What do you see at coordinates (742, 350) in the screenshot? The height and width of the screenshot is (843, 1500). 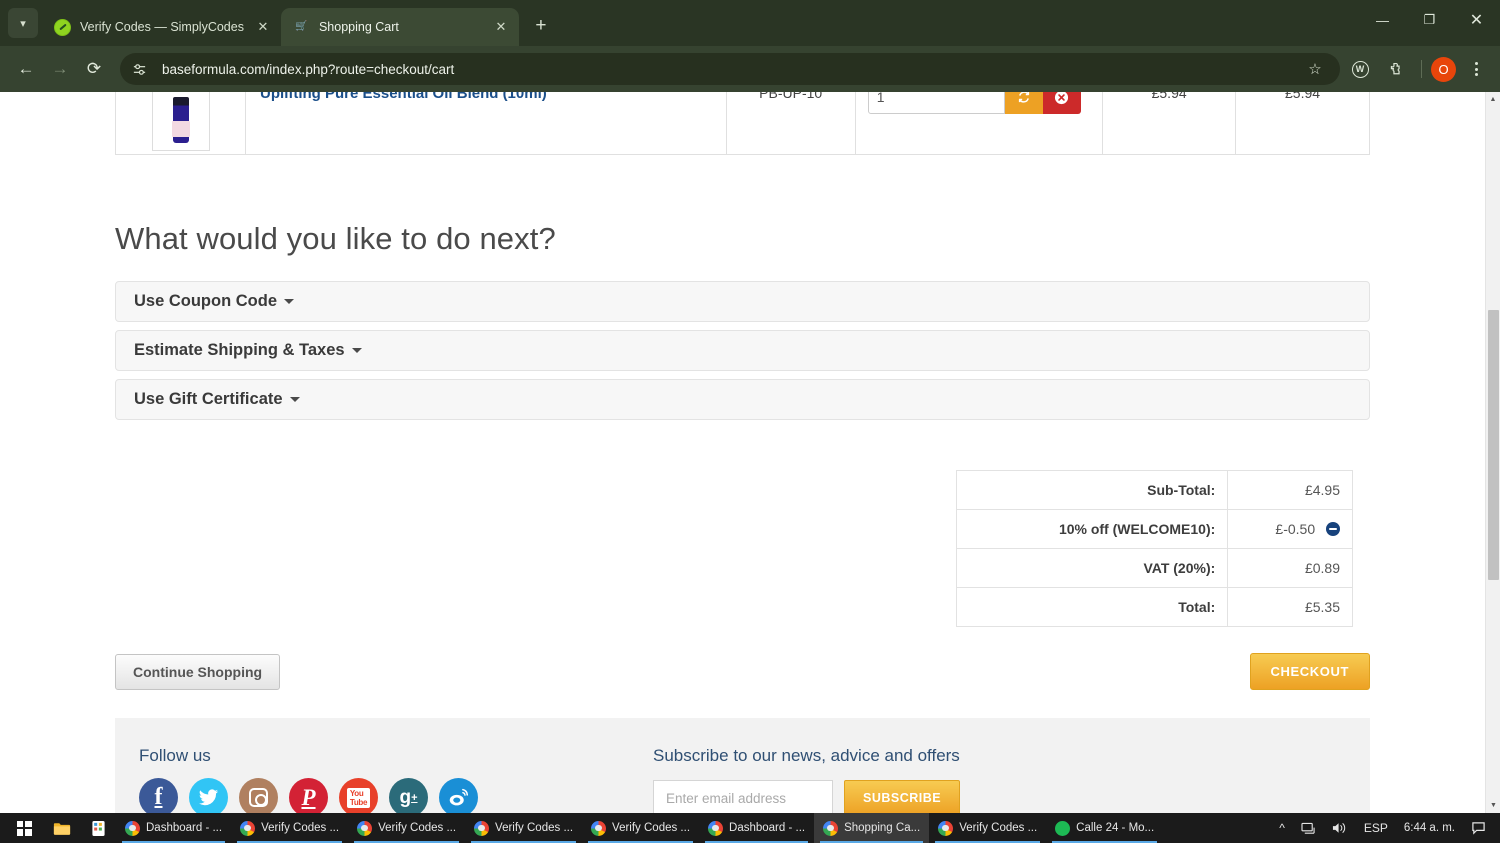 I see `panel-estimate-shipping-taxes: Estimate Shipping & Taxes` at bounding box center [742, 350].